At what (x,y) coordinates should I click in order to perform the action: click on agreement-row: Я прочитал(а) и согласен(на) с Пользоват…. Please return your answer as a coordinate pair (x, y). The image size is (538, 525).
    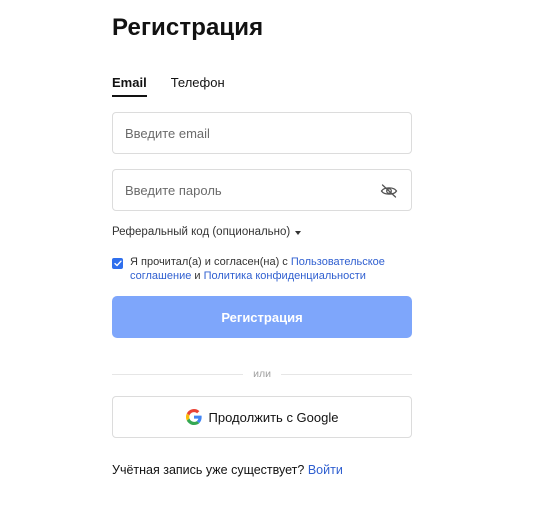
    Looking at the image, I should click on (262, 269).